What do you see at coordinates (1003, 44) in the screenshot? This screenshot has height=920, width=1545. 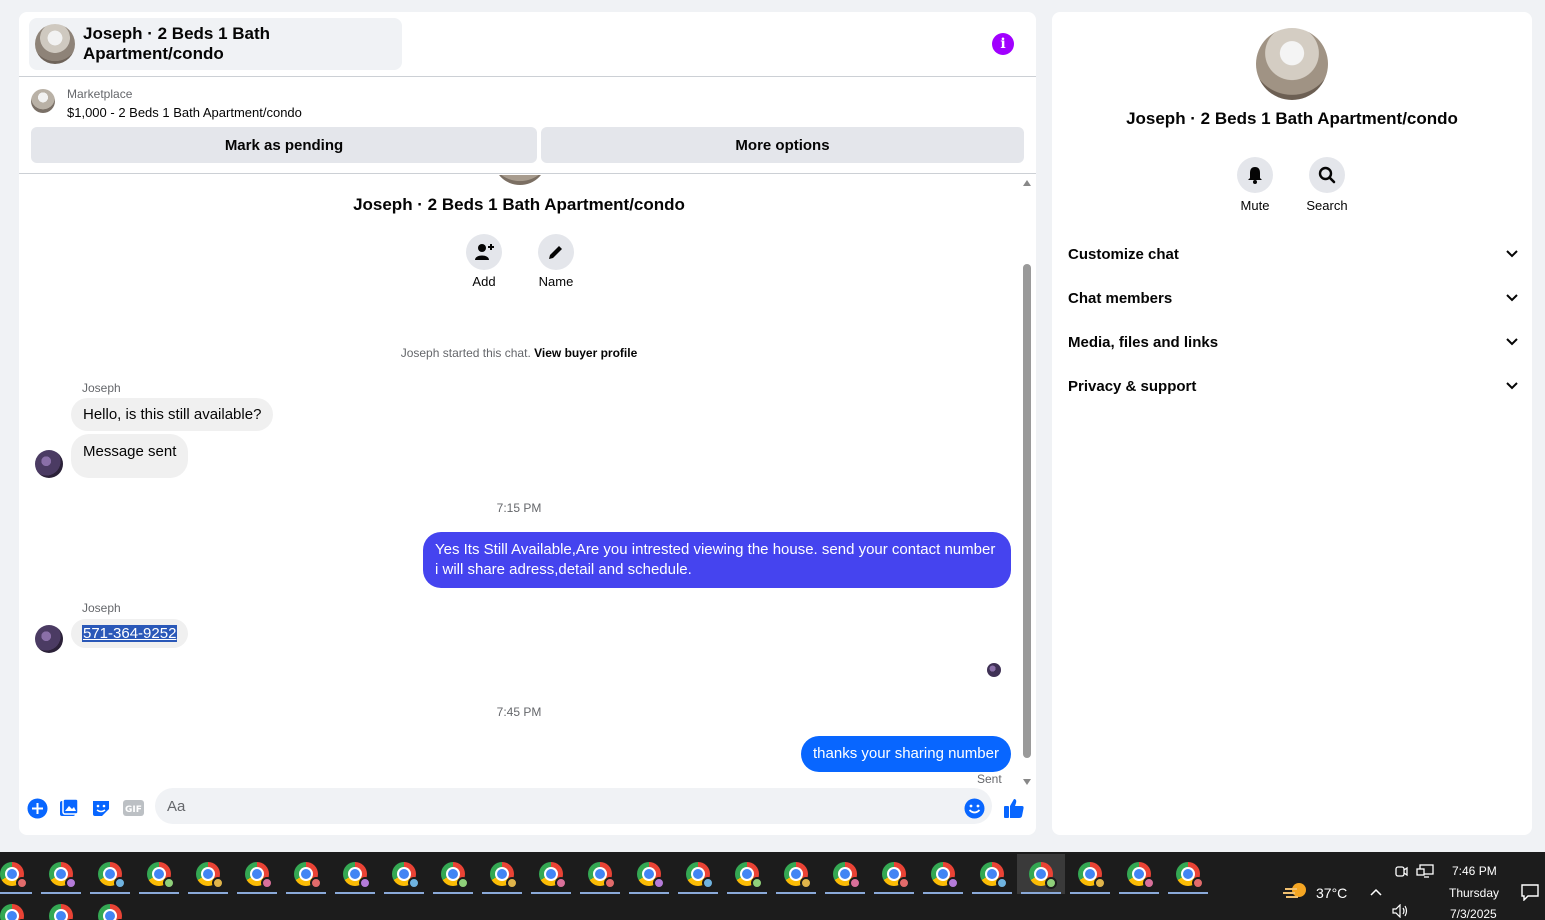 I see `info-icon: i` at bounding box center [1003, 44].